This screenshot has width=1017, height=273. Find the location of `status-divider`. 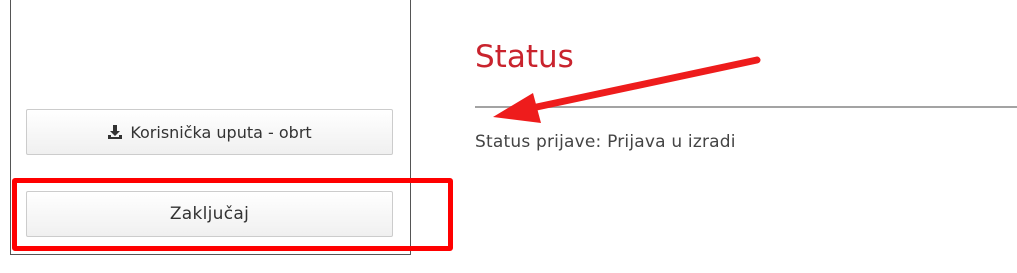

status-divider is located at coordinates (746, 107).